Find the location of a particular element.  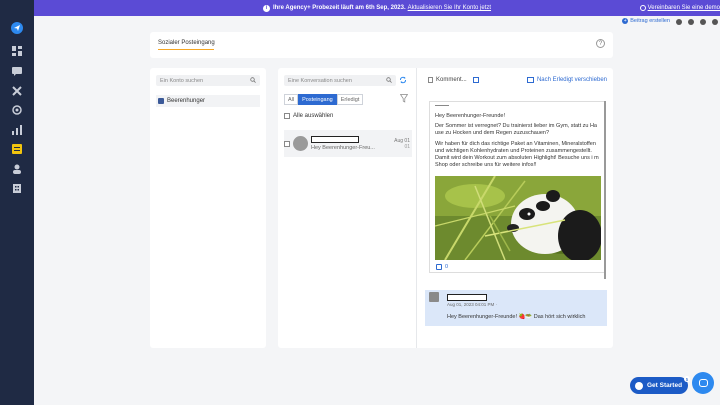

conversation-search-placeholder: Eine Konversation suchen is located at coordinates (320, 80).